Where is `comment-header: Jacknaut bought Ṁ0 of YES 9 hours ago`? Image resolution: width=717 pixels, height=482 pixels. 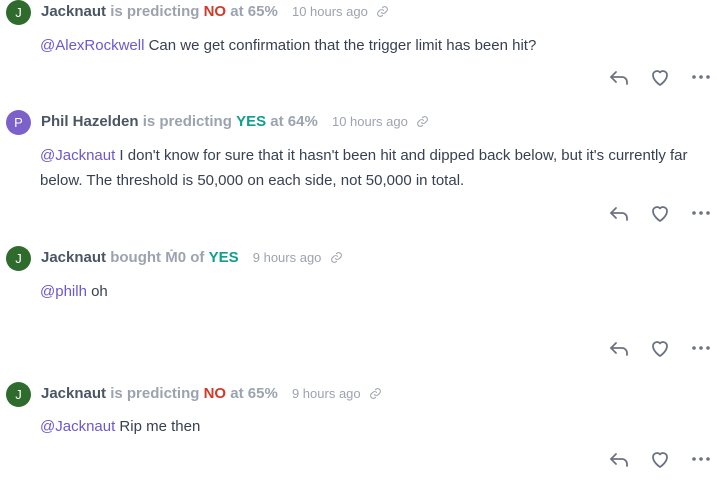
comment-header: Jacknaut bought Ṁ0 of YES 9 hours ago is located at coordinates (192, 258).